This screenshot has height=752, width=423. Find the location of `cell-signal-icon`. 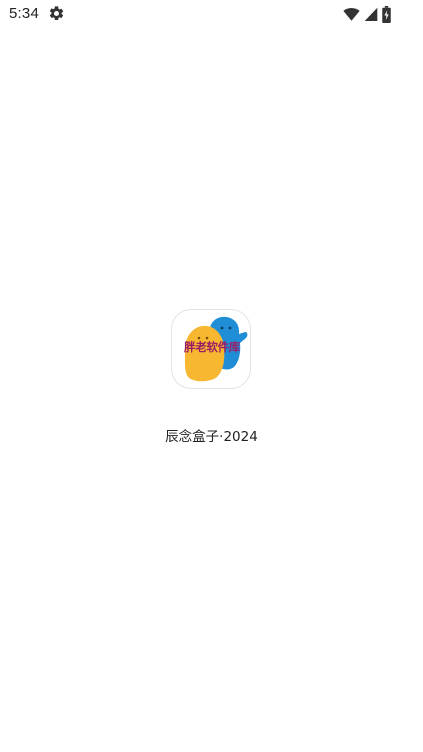

cell-signal-icon is located at coordinates (371, 14).